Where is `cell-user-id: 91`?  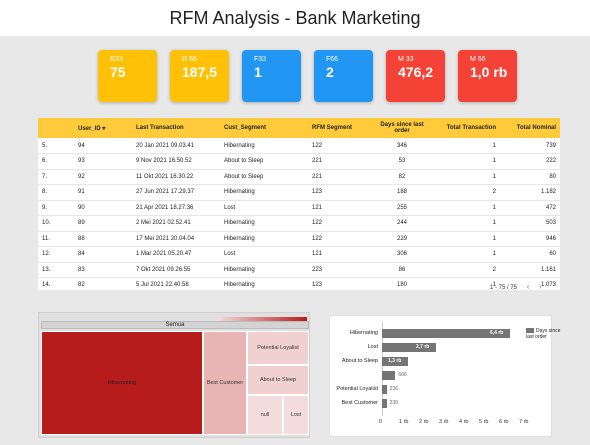
cell-user-id: 91 is located at coordinates (81, 192).